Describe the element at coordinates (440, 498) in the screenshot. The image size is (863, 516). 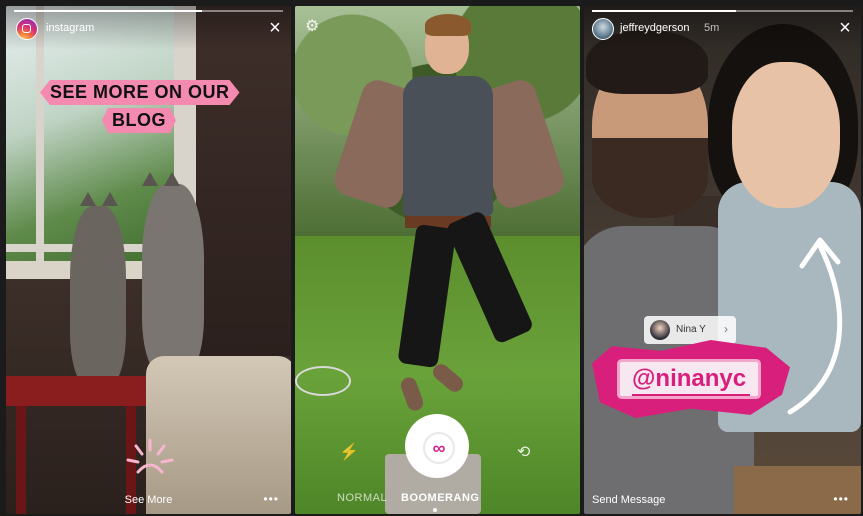
I see `mode-boomerang: BOOMERANG` at that location.